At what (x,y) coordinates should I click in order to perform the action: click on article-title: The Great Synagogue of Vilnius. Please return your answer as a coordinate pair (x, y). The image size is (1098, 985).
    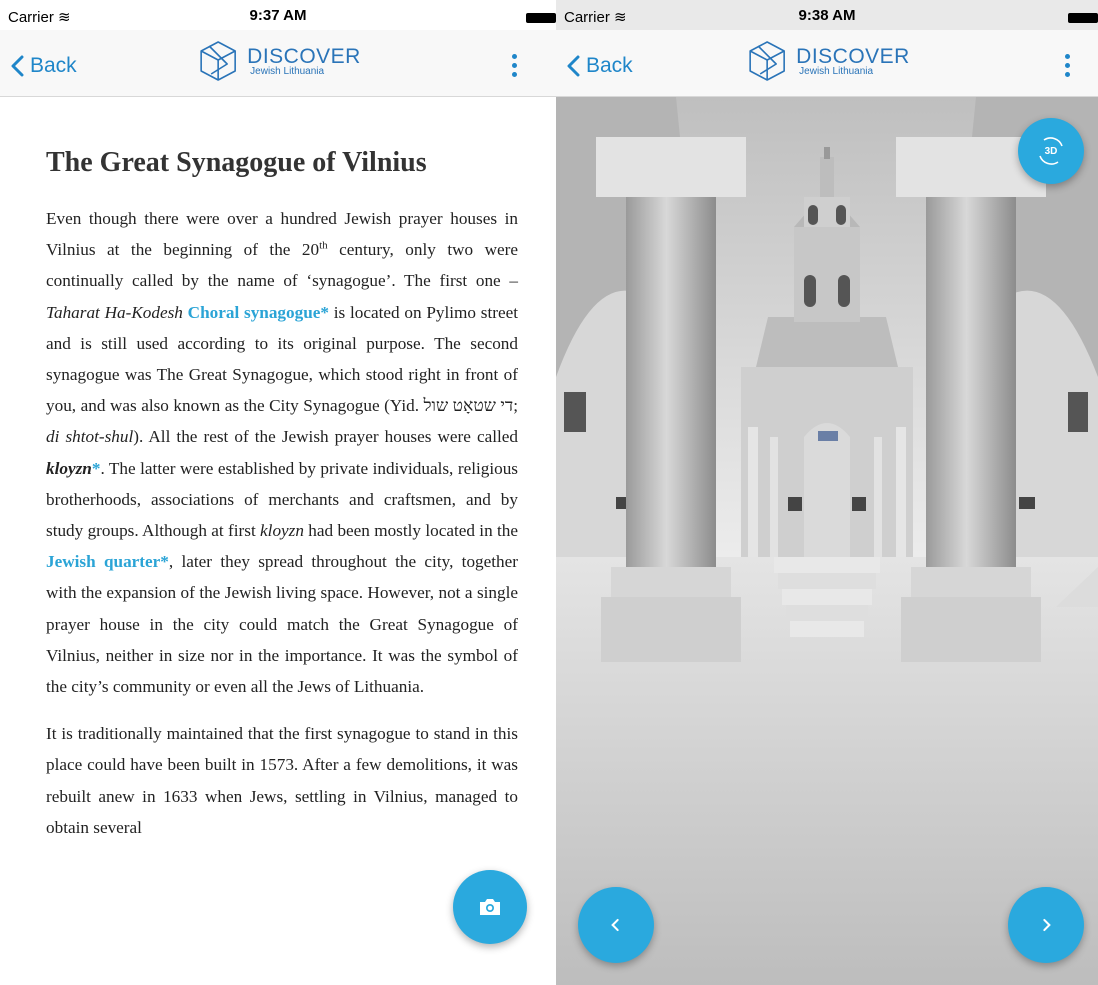
    Looking at the image, I should click on (236, 162).